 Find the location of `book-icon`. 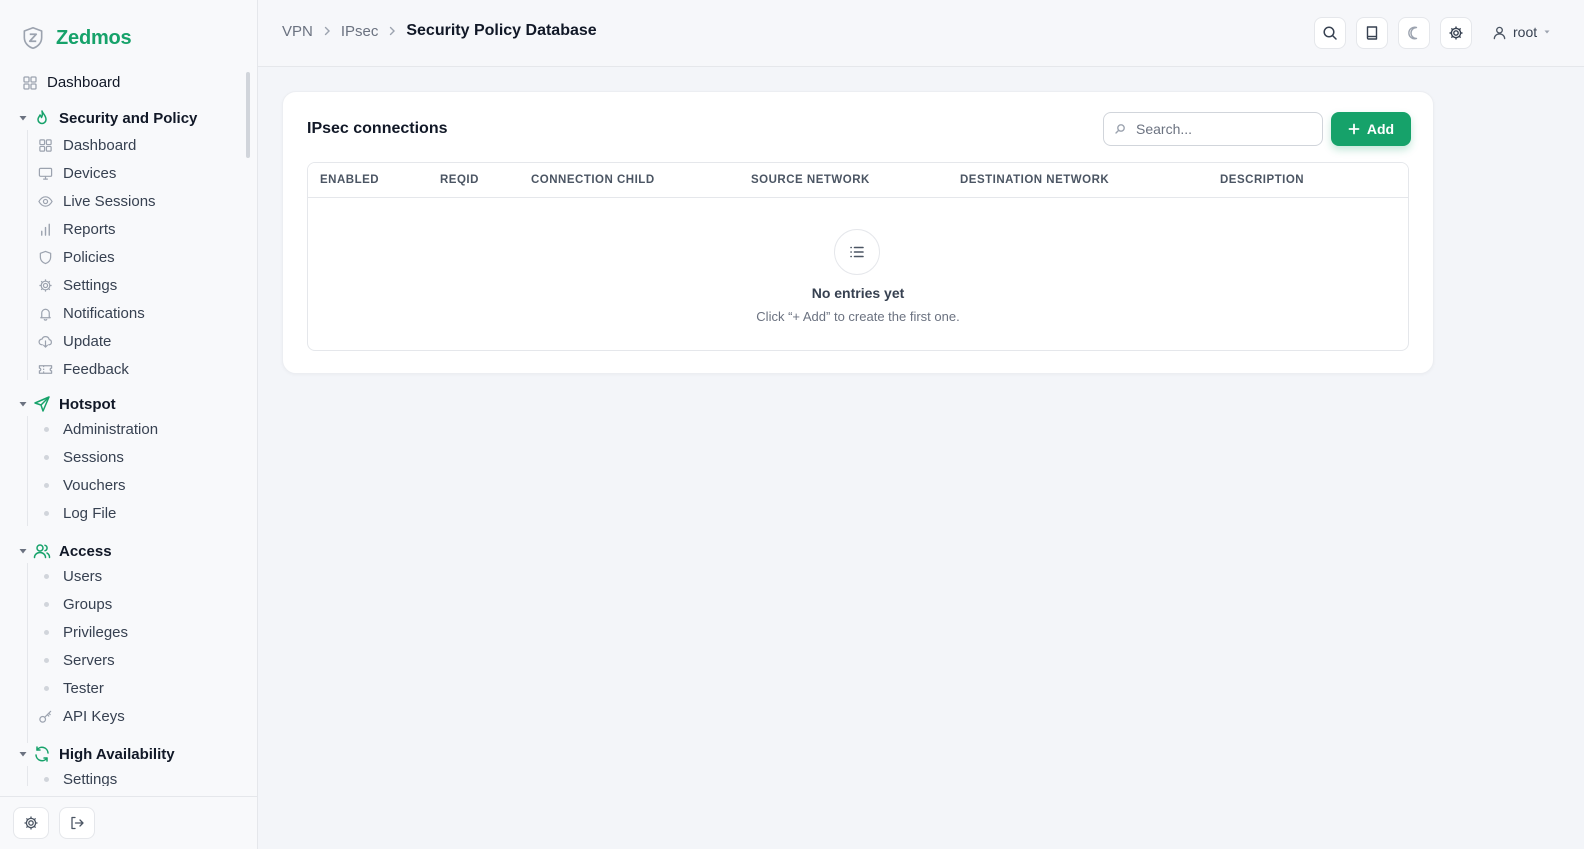

book-icon is located at coordinates (1372, 33).